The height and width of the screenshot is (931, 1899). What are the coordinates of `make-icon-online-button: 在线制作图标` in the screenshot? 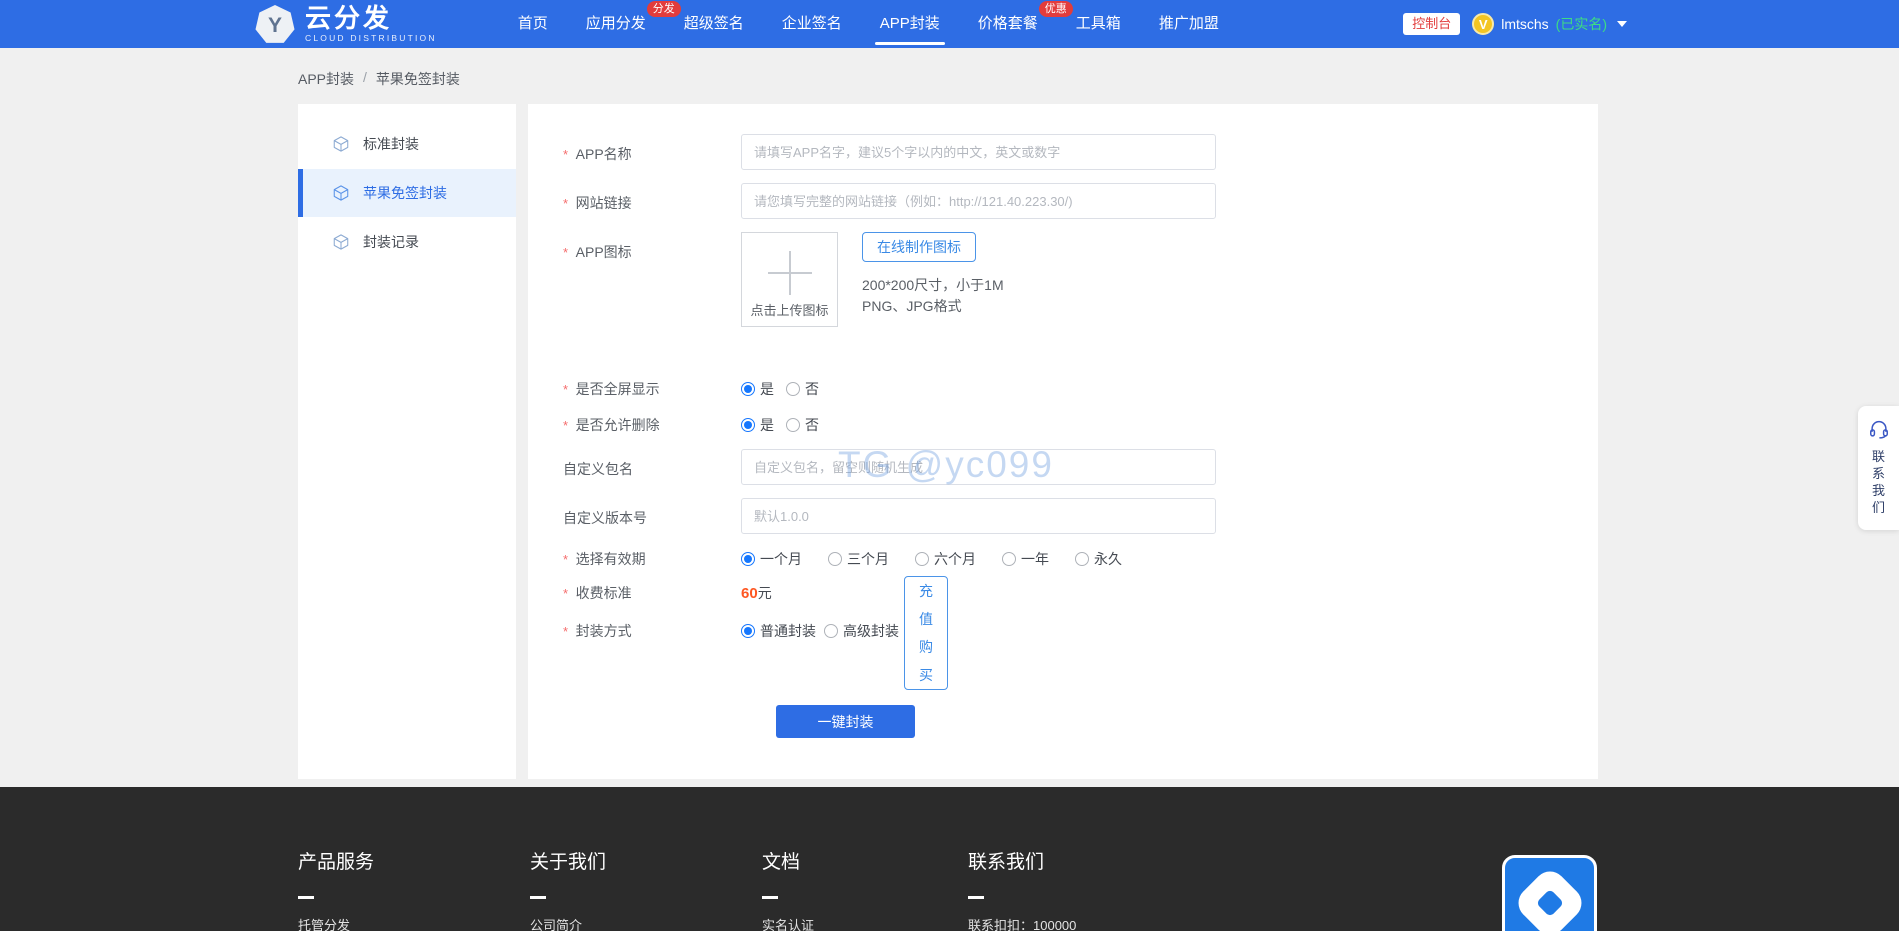 It's located at (919, 247).